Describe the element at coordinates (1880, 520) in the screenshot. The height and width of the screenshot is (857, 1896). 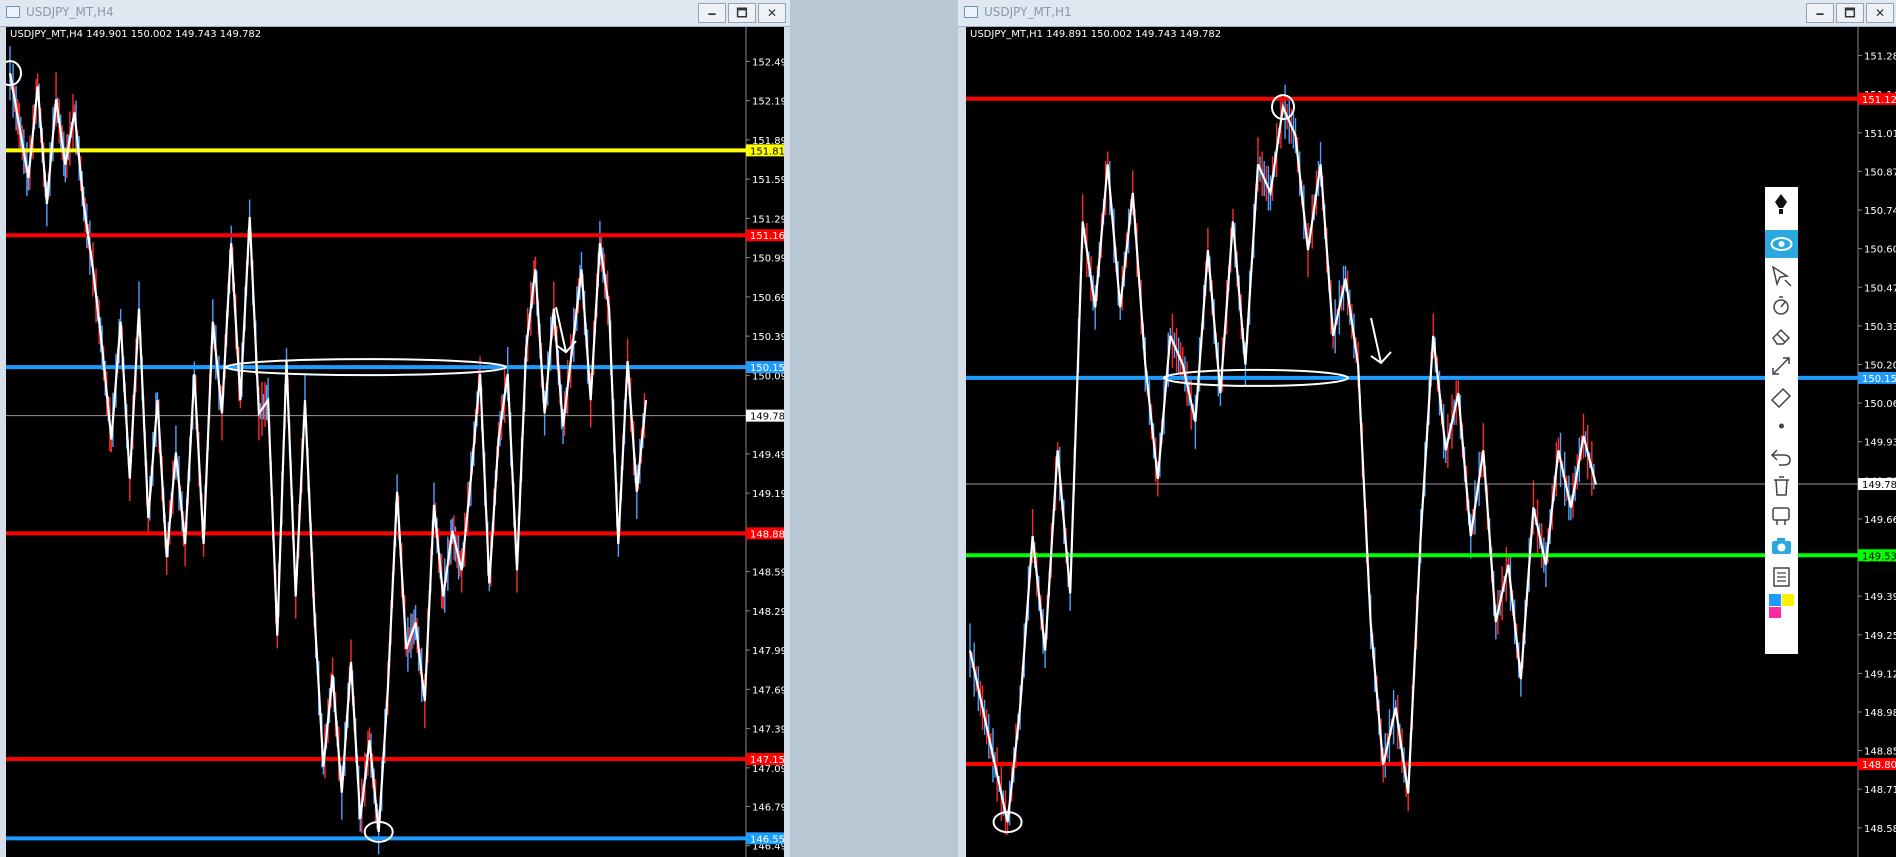
I see `y-tick-label: 149.660` at that location.